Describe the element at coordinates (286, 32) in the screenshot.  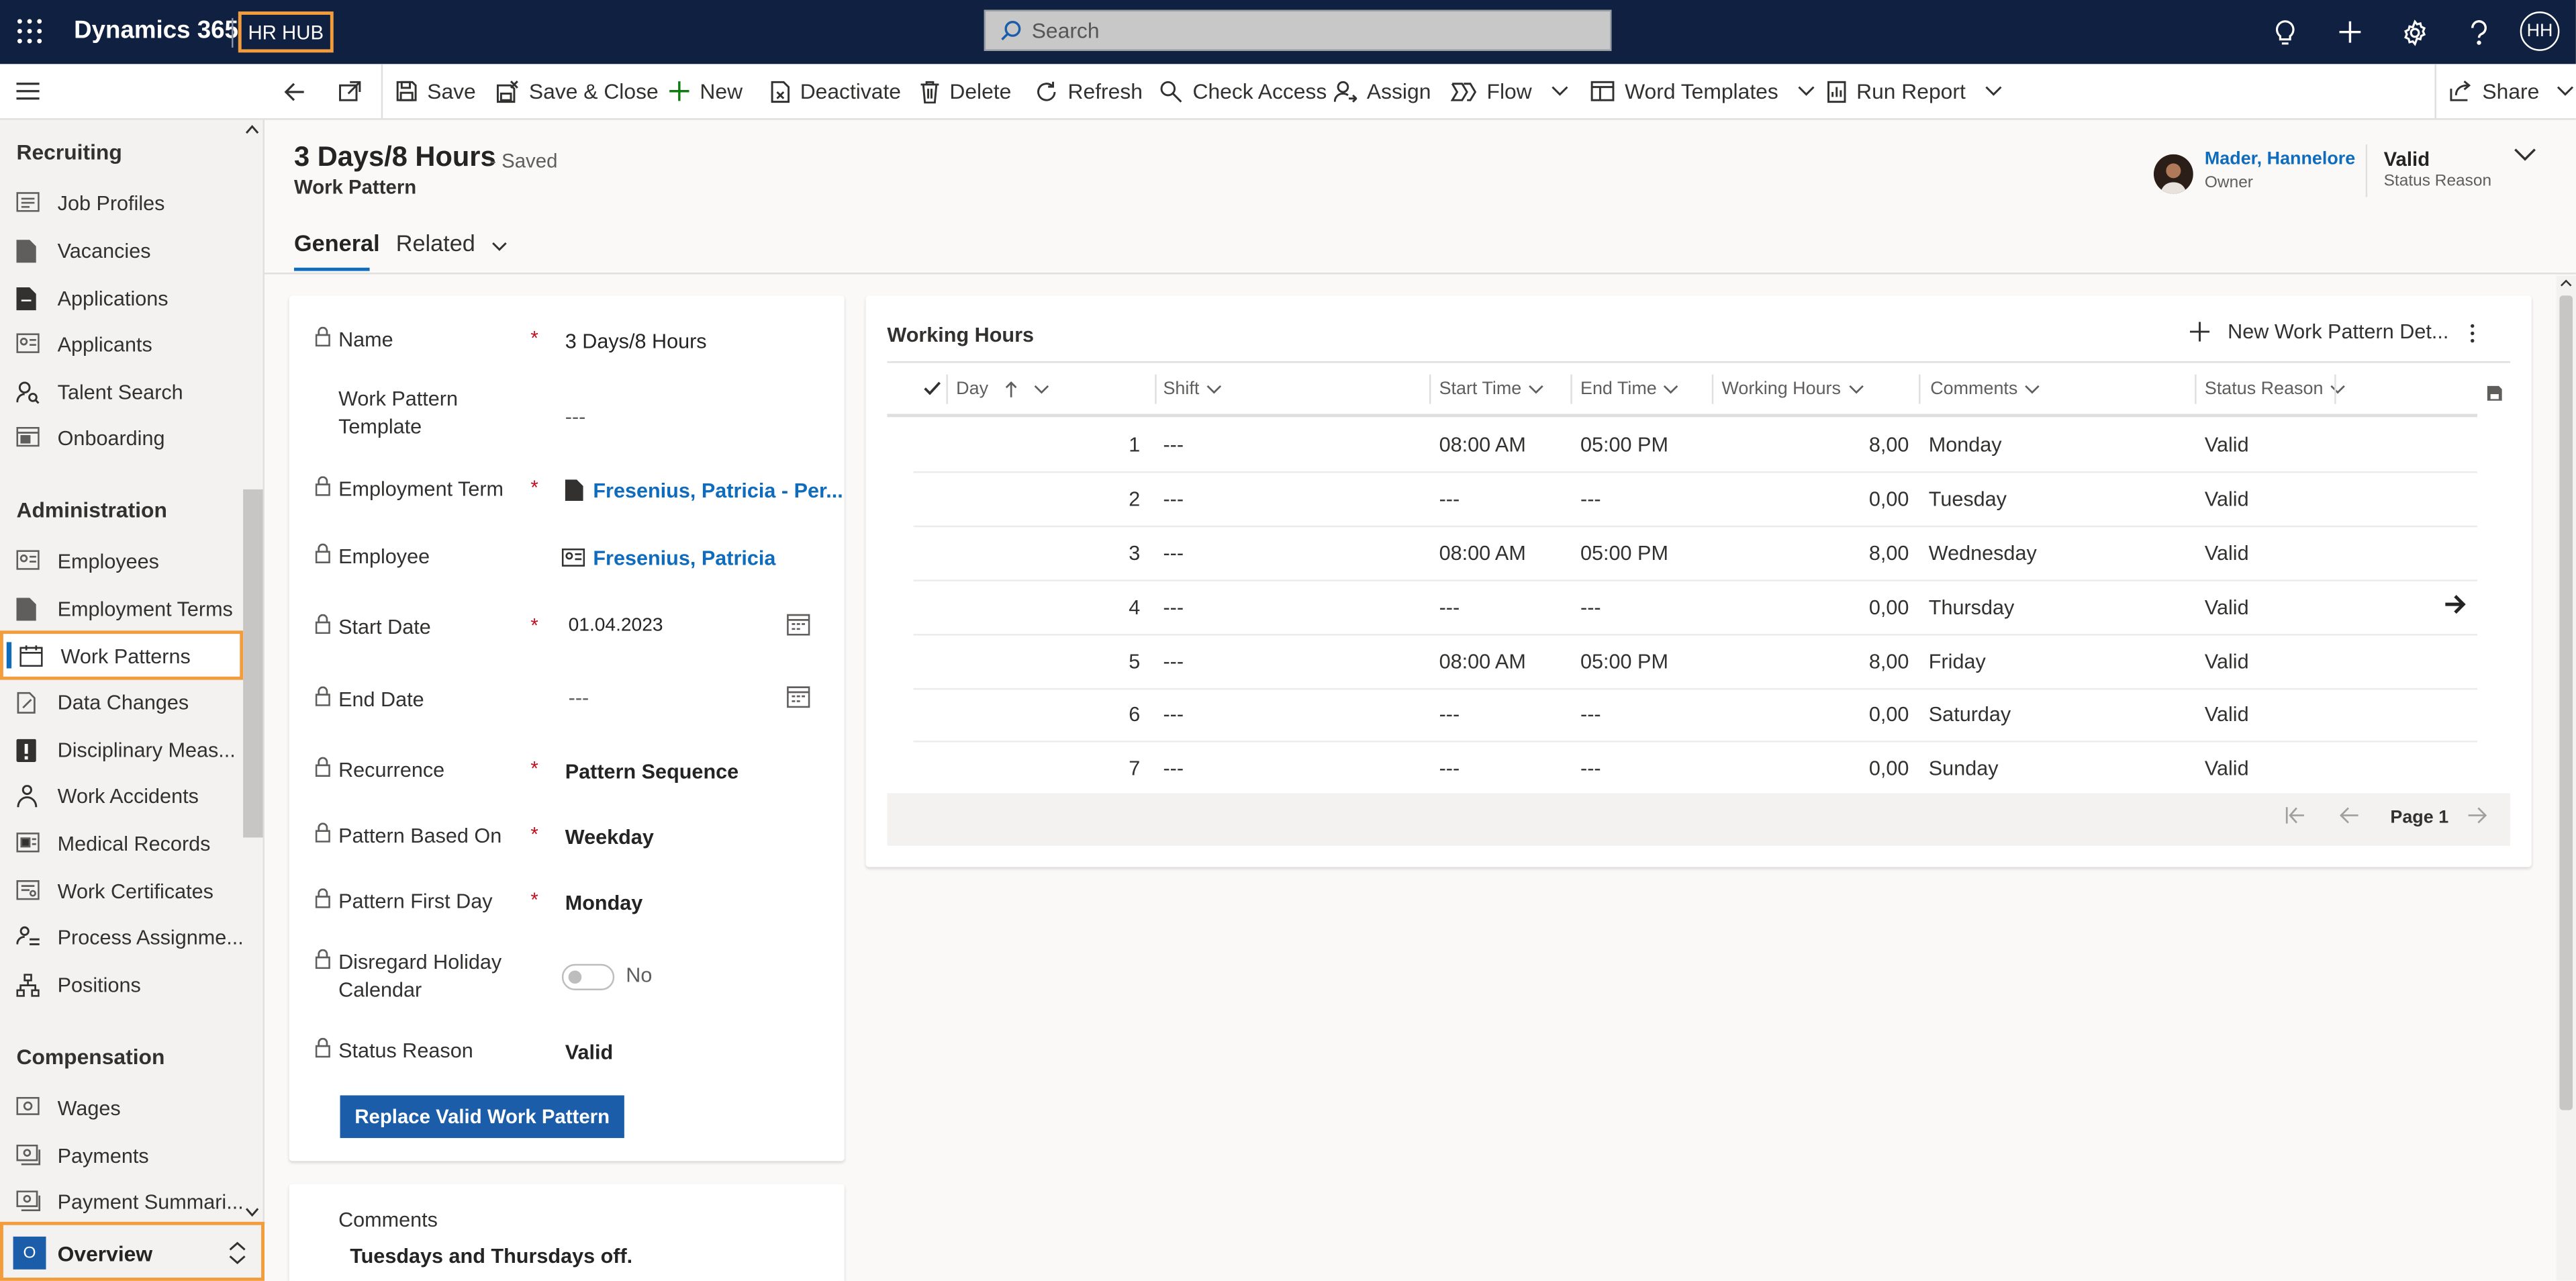
I see `app-title: HR HUB` at that location.